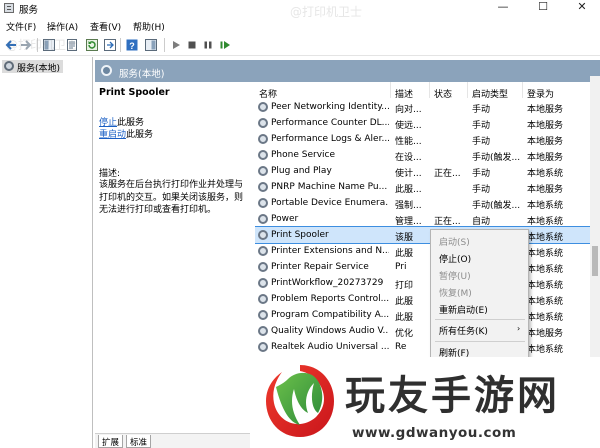  Describe the element at coordinates (111, 441) in the screenshot. I see `tab-extended: 扩展` at that location.